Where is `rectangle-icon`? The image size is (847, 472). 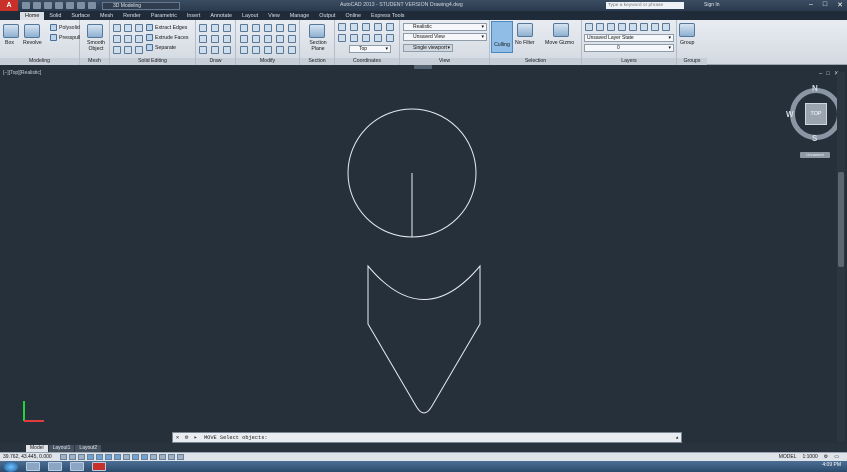 rectangle-icon is located at coordinates (215, 39).